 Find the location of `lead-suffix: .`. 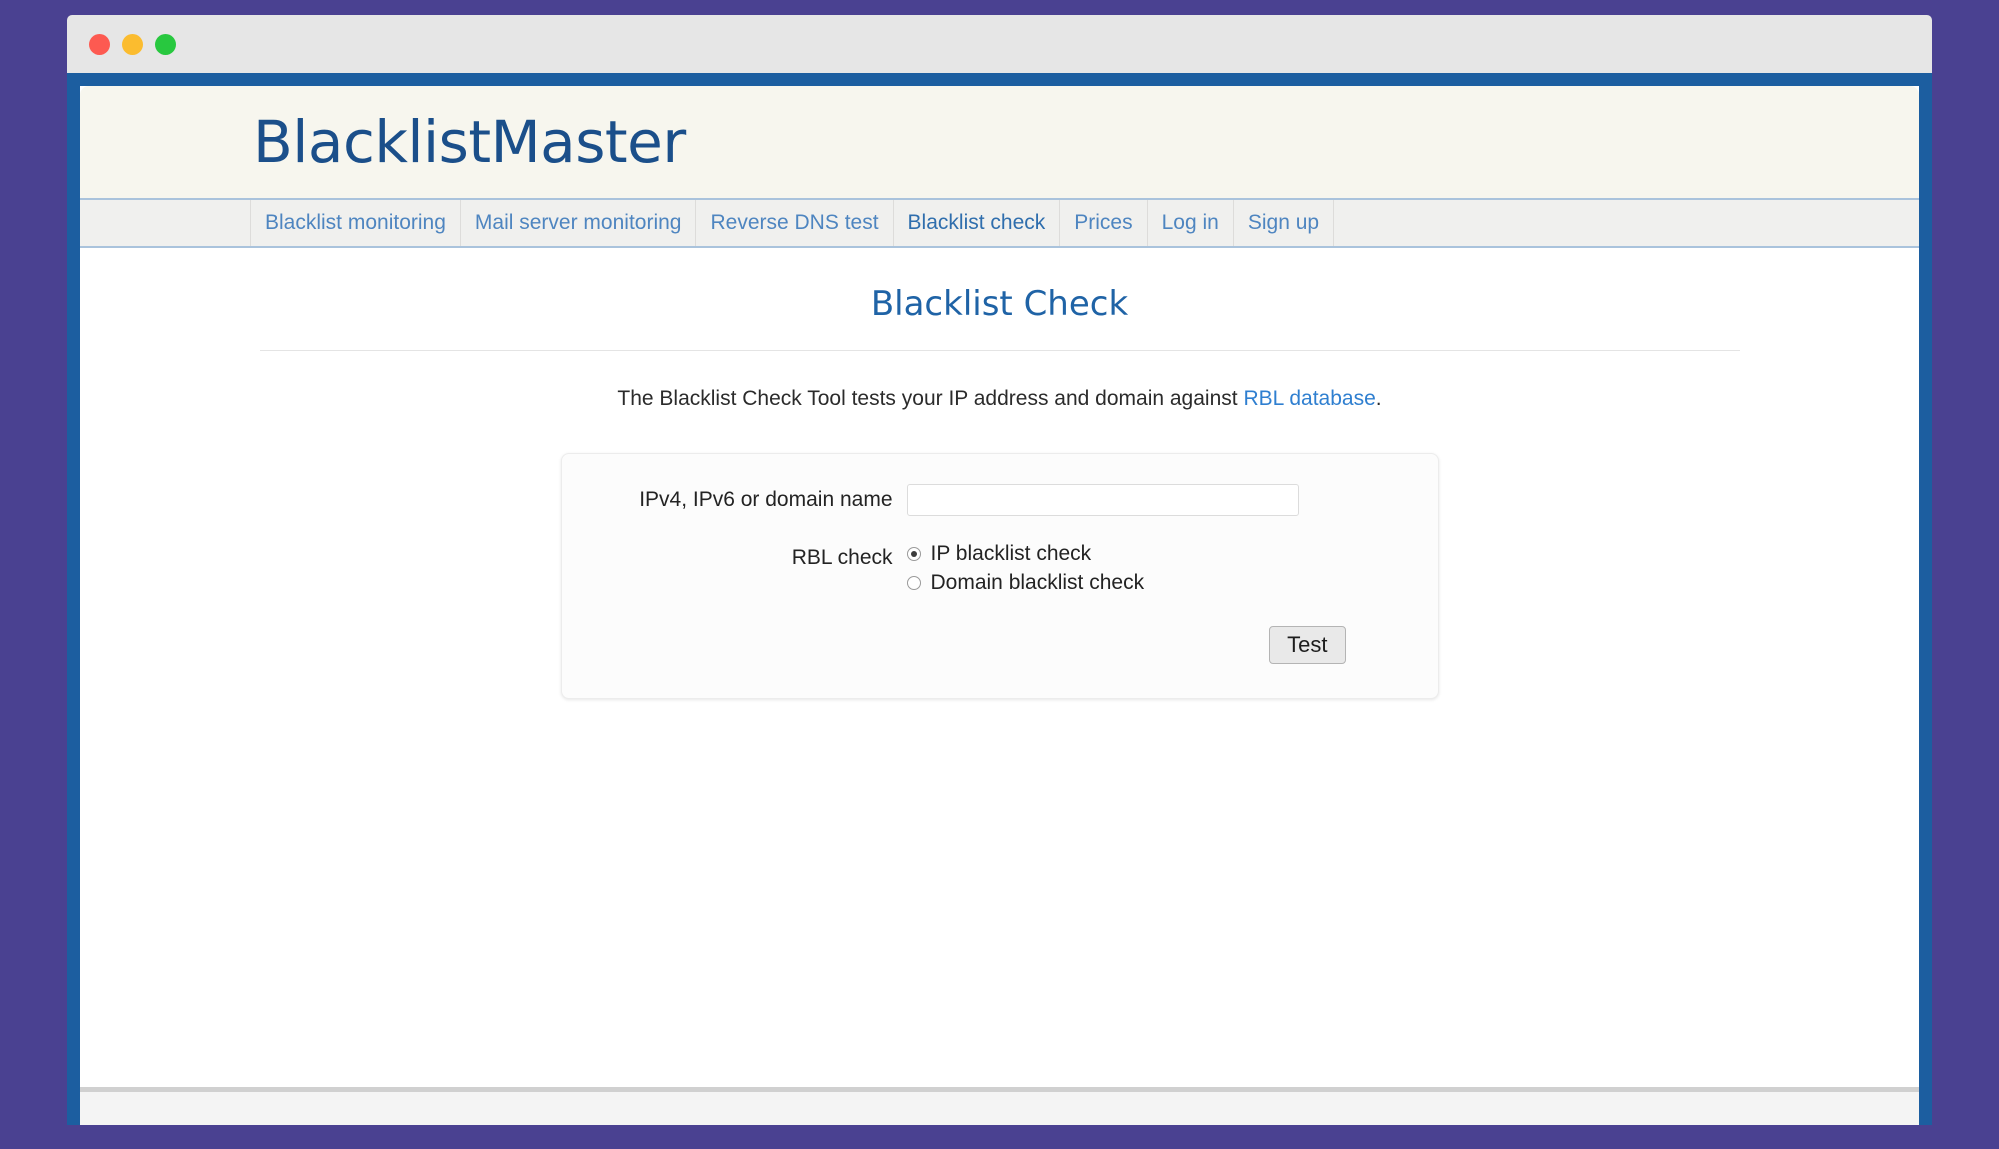

lead-suffix: . is located at coordinates (1378, 398).